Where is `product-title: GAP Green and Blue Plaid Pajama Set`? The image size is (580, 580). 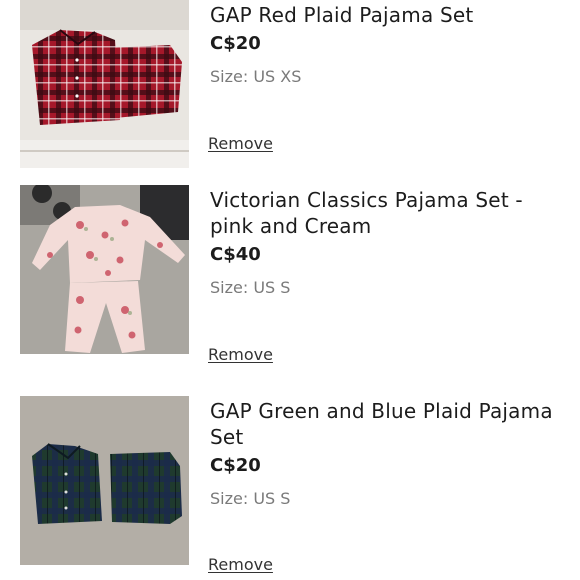
product-title: GAP Green and Blue Plaid Pajama Set is located at coordinates (390, 424).